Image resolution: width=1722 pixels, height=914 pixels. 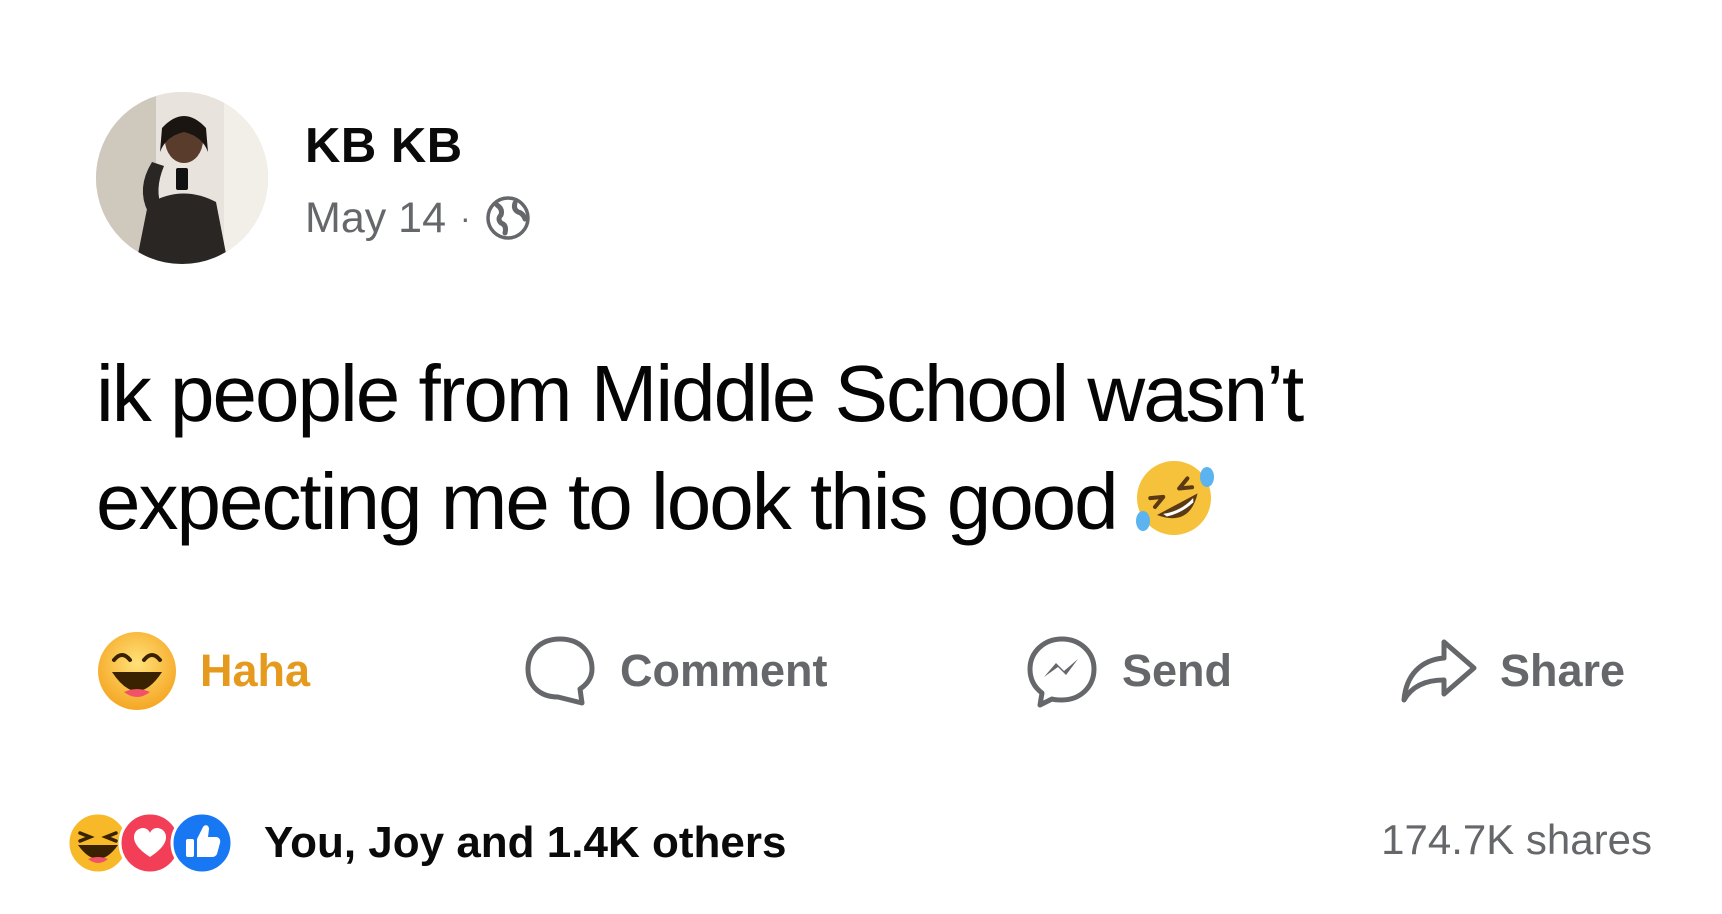 I want to click on share-arrow-icon, so click(x=1439, y=671).